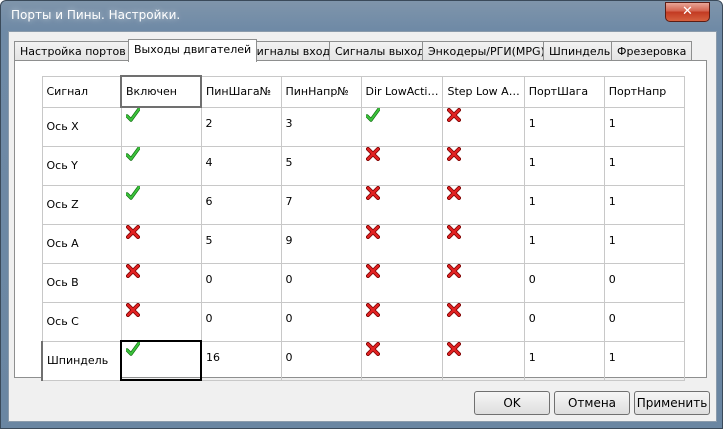  I want to click on cell-signal: Ось C, so click(81, 321).